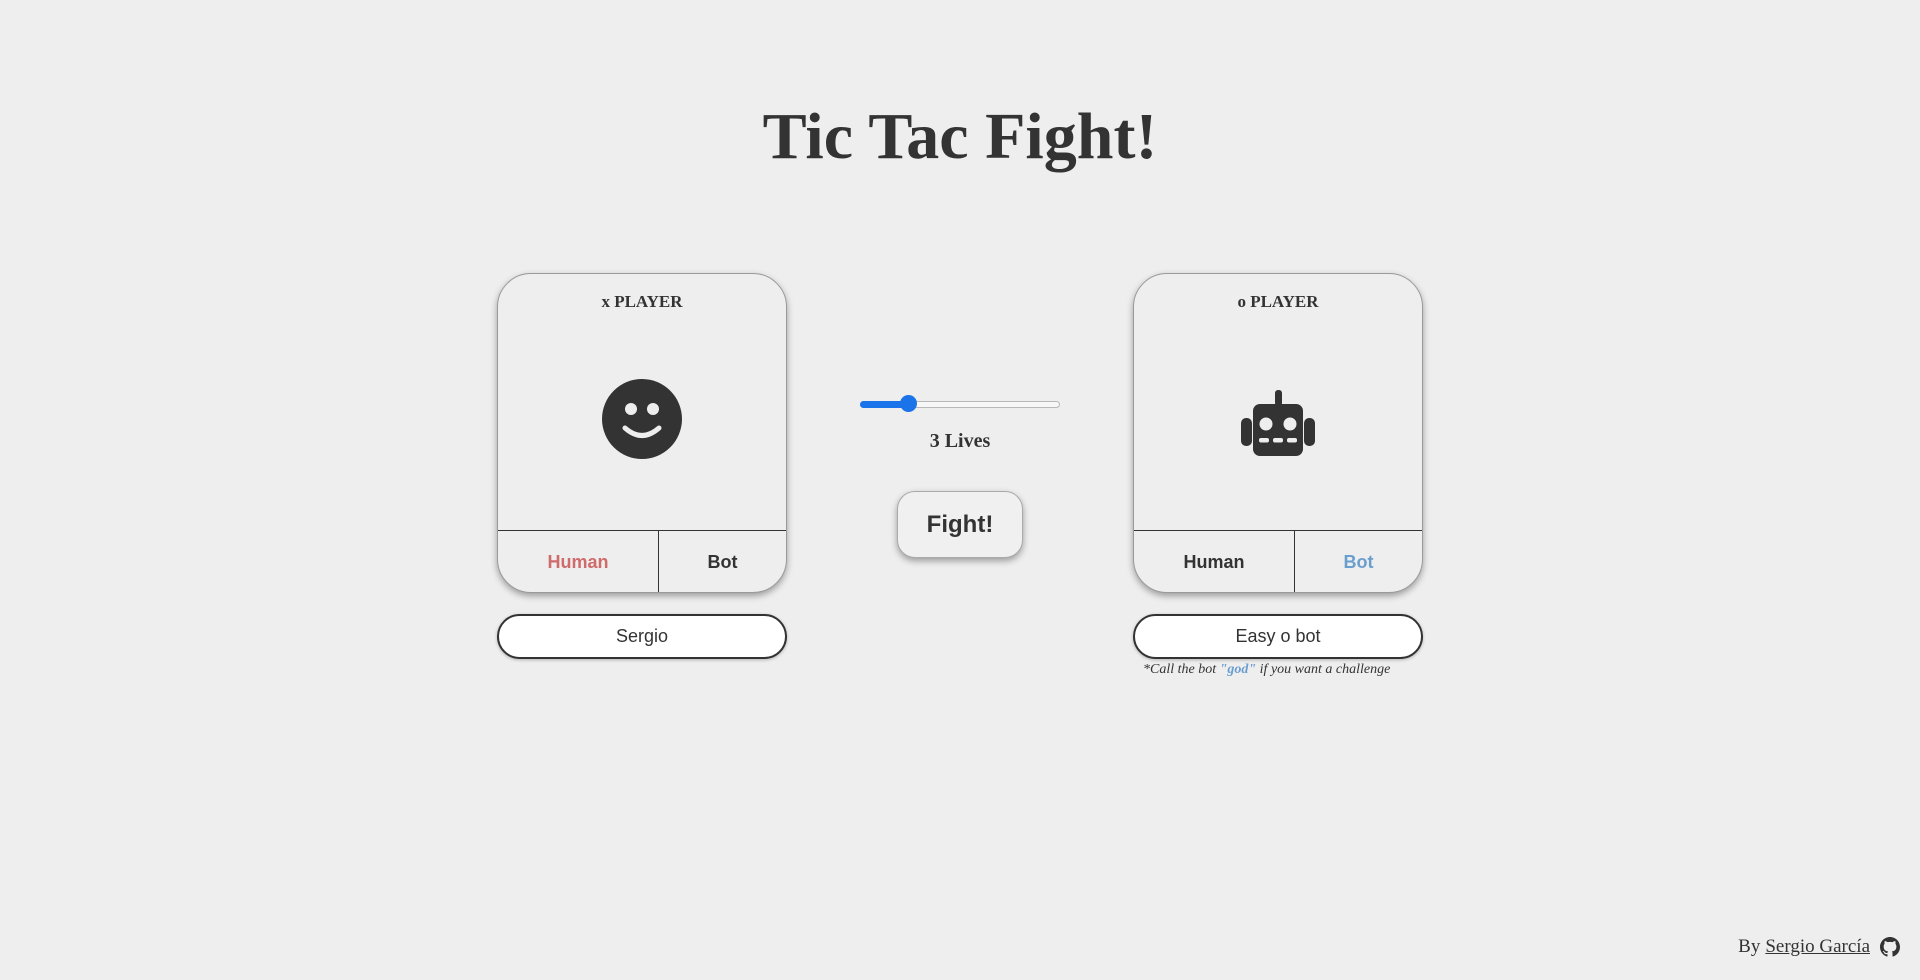  I want to click on o-player-name-input, so click(1278, 636).